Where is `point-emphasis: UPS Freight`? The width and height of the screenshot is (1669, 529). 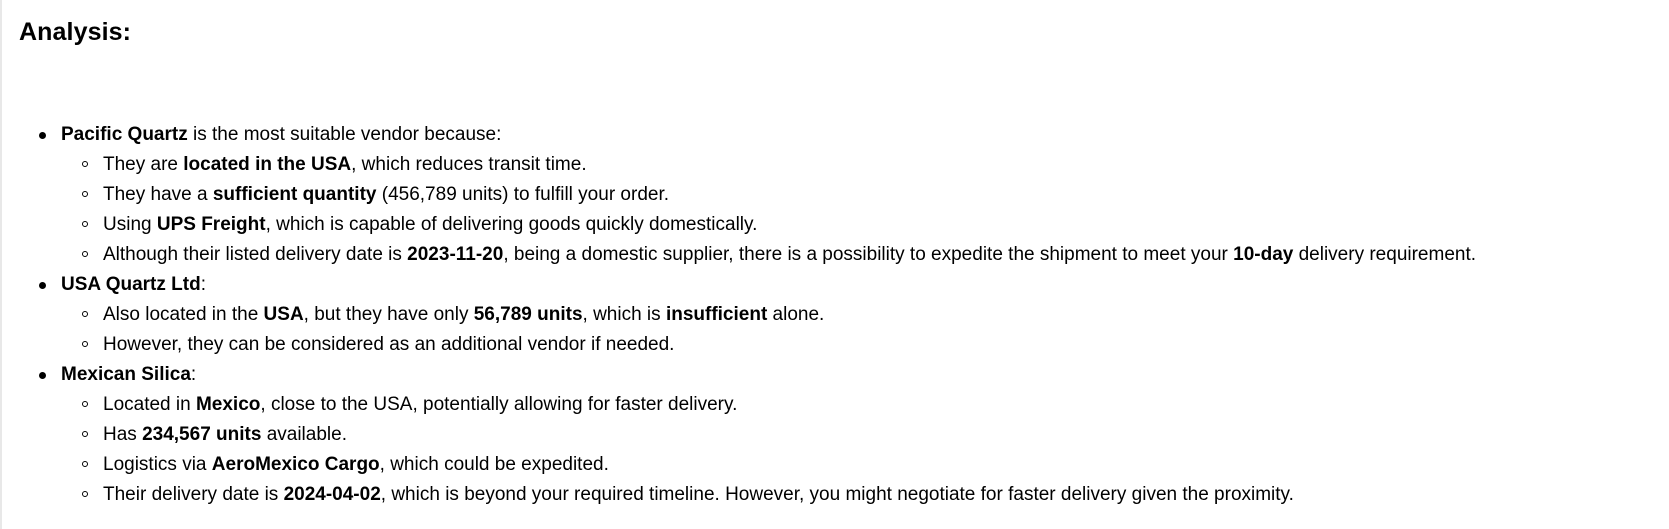 point-emphasis: UPS Freight is located at coordinates (211, 224).